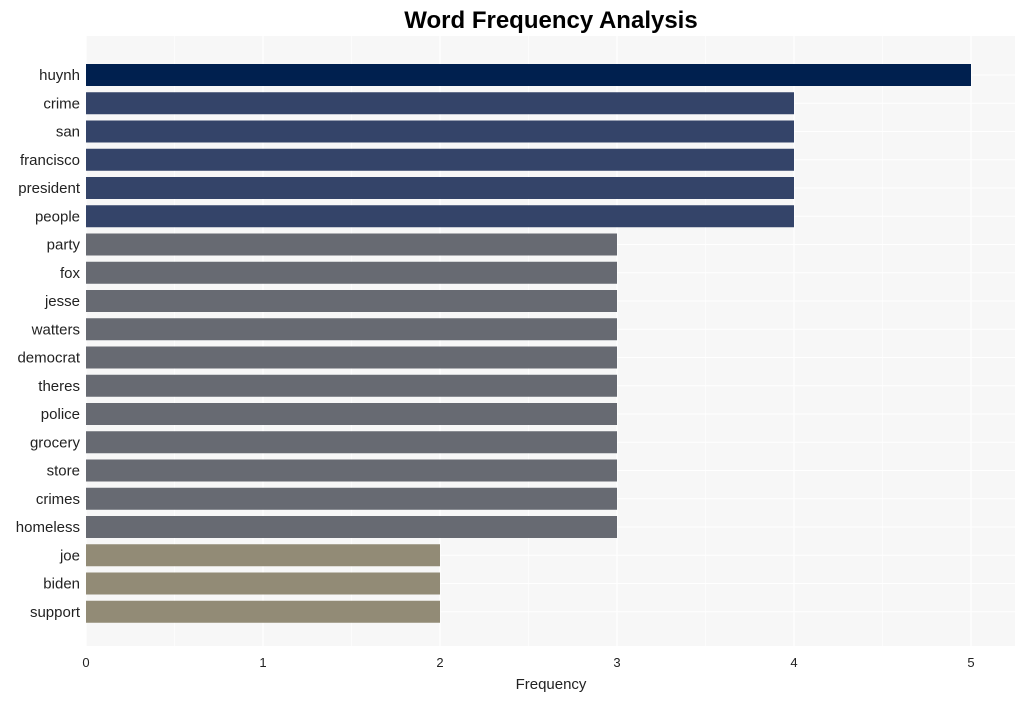  I want to click on x-tick-label: 1, so click(262, 662).